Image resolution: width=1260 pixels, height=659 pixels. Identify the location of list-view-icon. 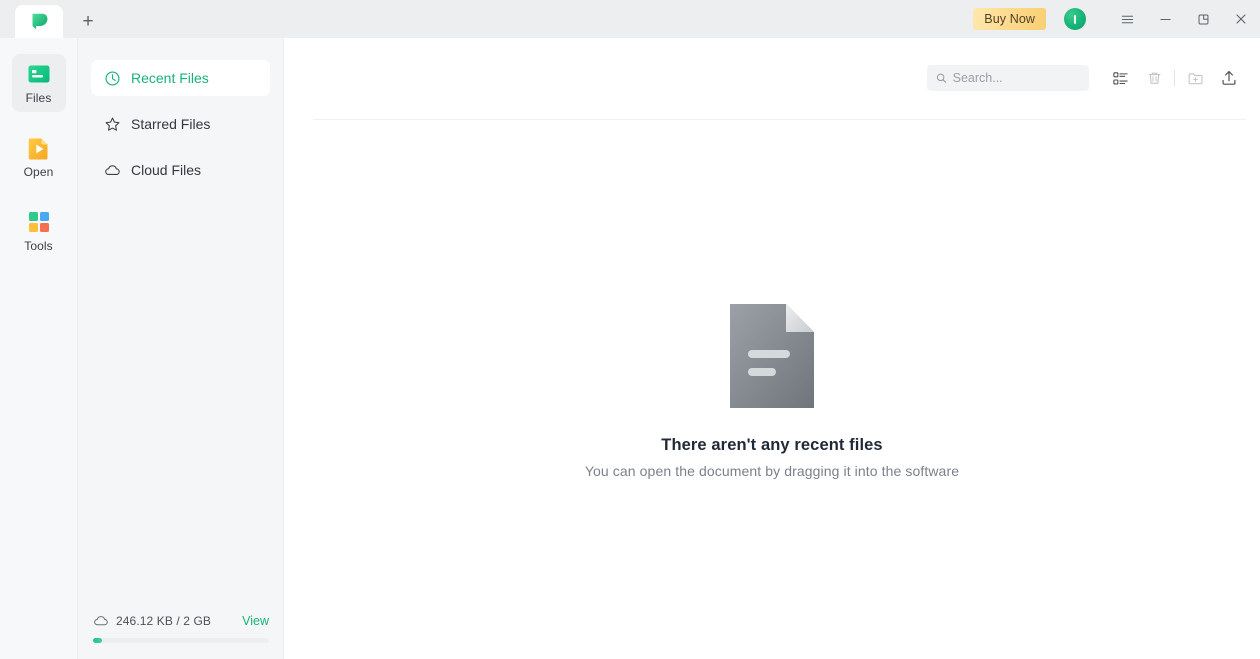
(1120, 78).